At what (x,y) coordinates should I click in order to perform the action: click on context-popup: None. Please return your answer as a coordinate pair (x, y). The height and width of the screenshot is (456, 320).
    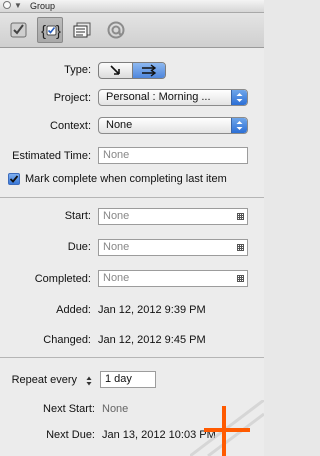
    Looking at the image, I should click on (173, 125).